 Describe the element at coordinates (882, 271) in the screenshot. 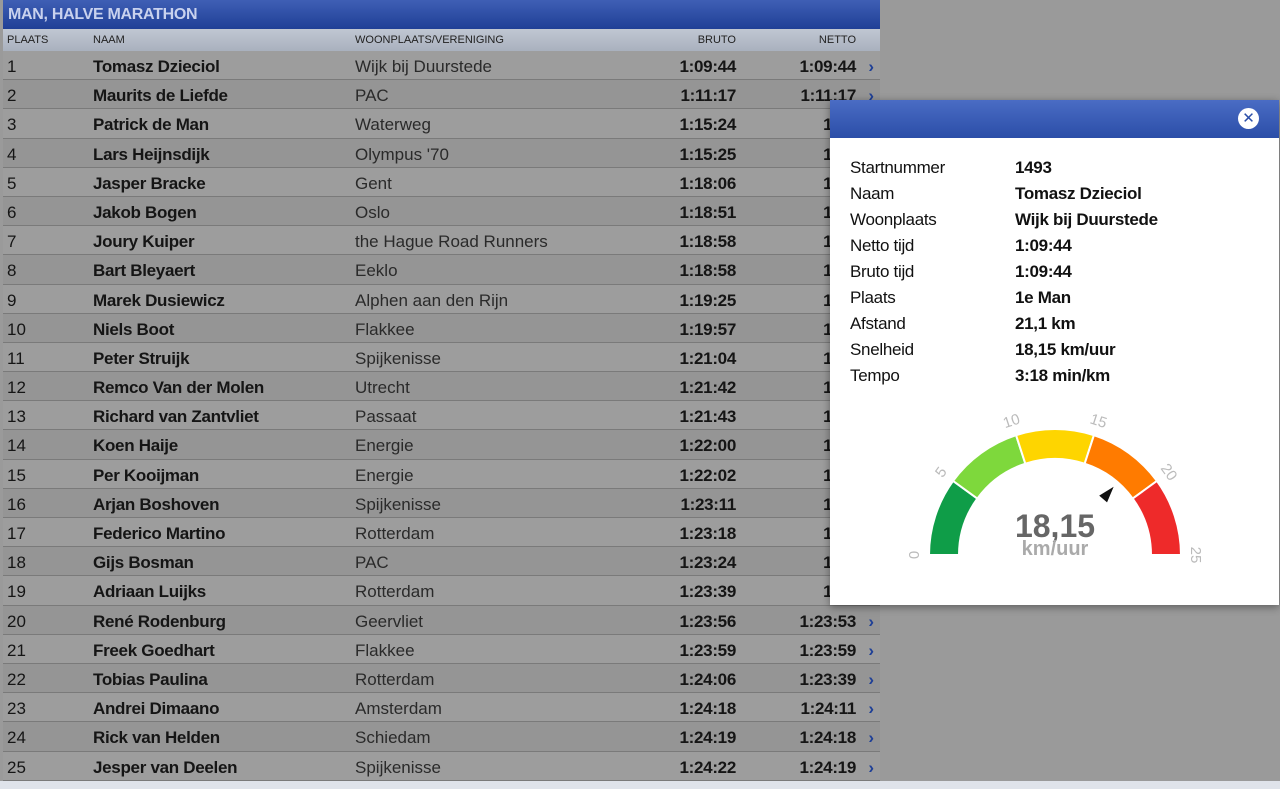

I see `info-label: Bruto tijd` at that location.